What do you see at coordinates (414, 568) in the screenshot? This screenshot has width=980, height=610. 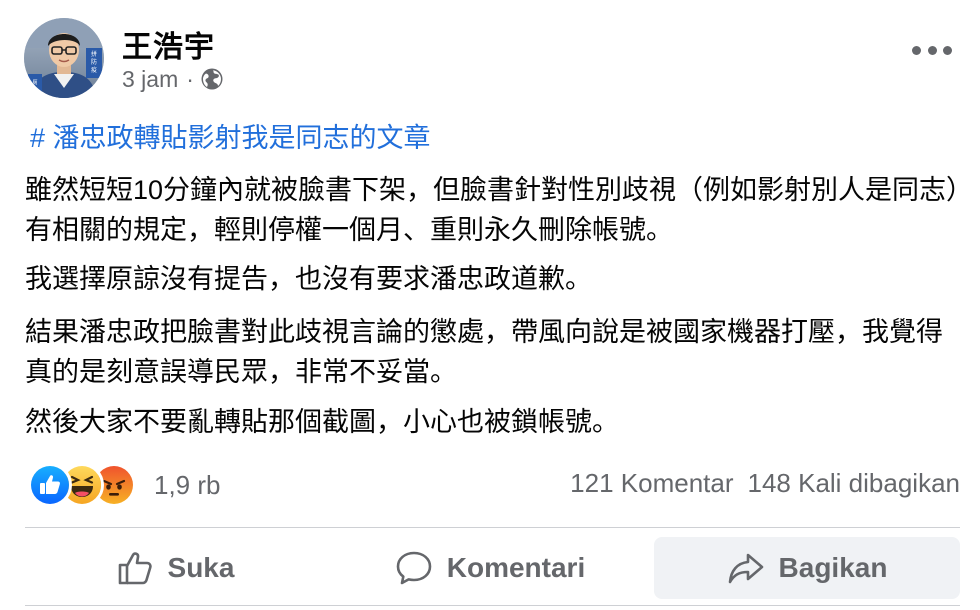 I see `comment-icon` at bounding box center [414, 568].